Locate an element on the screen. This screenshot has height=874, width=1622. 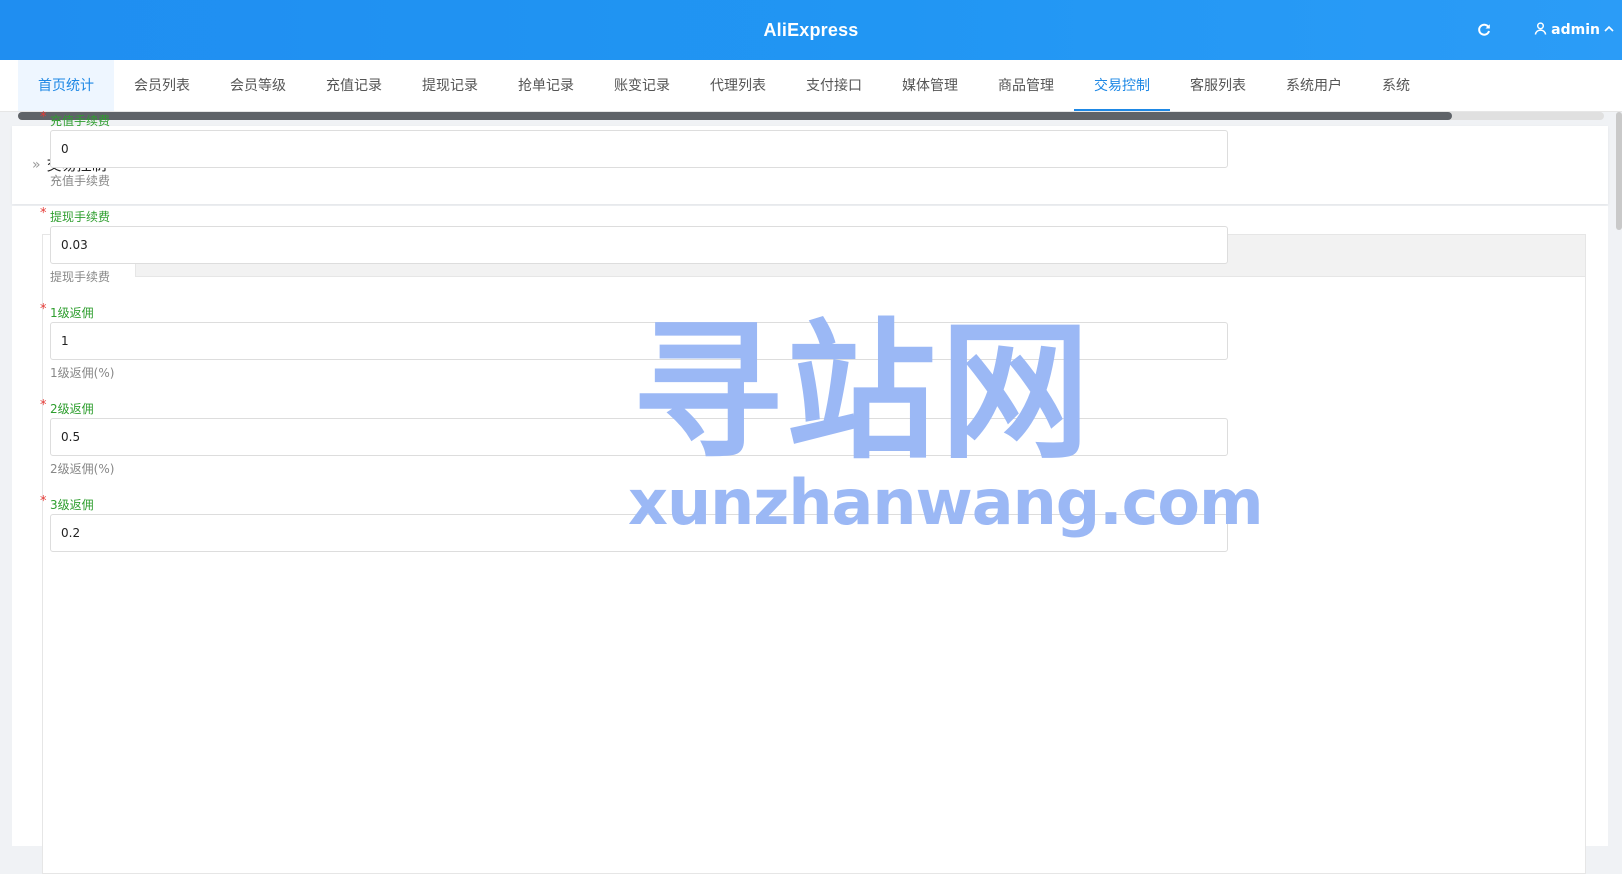
field-label-text: 1级返佣 is located at coordinates (72, 313).